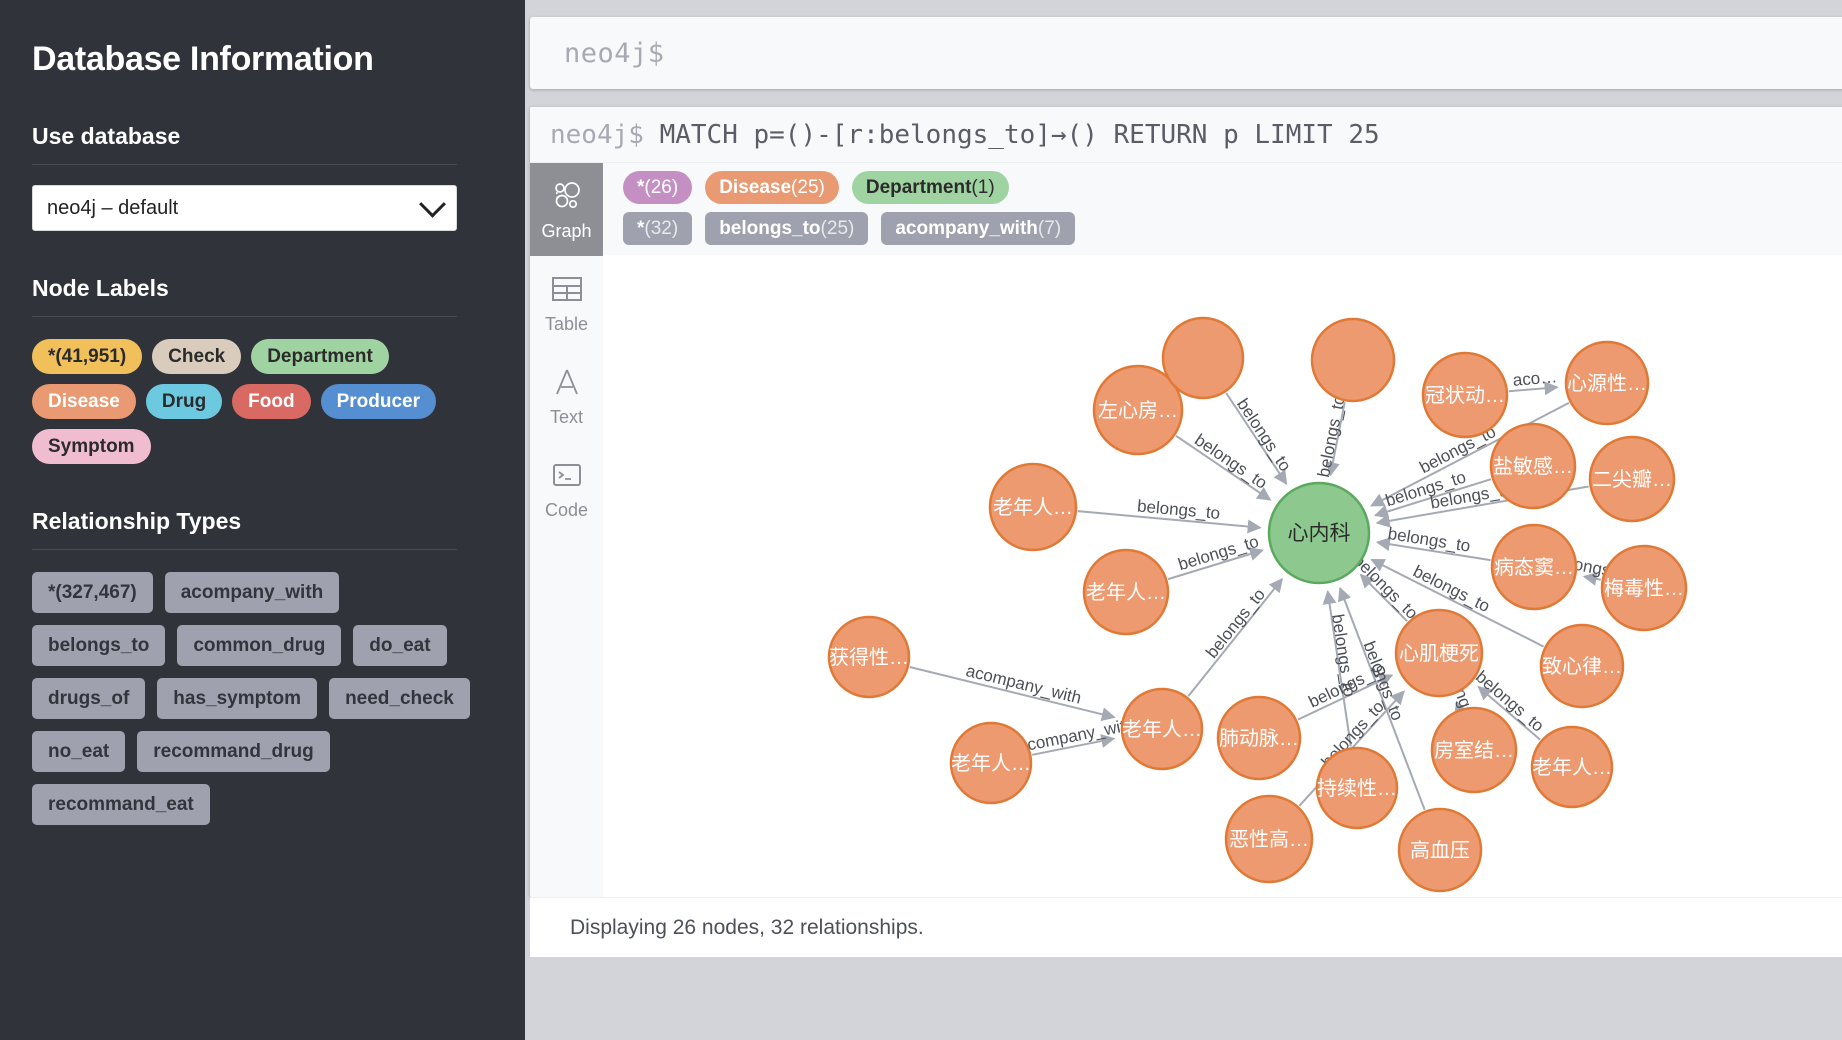 Image resolution: width=1842 pixels, height=1040 pixels. What do you see at coordinates (1319, 533) in the screenshot?
I see `graph-node: 心内科` at bounding box center [1319, 533].